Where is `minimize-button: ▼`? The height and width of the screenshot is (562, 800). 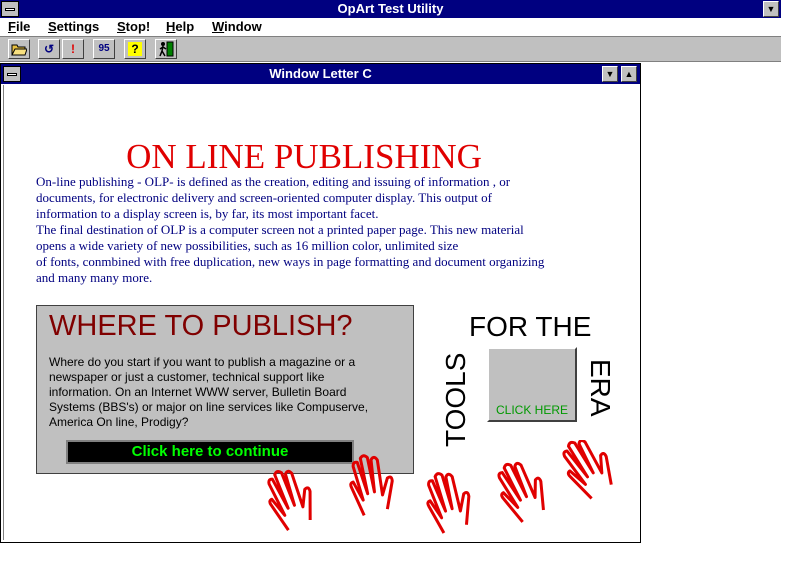 minimize-button: ▼ is located at coordinates (771, 9).